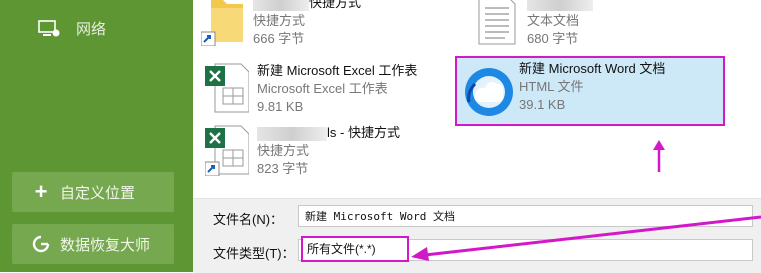  I want to click on filename-label: 文件名(N)：, so click(248, 219).